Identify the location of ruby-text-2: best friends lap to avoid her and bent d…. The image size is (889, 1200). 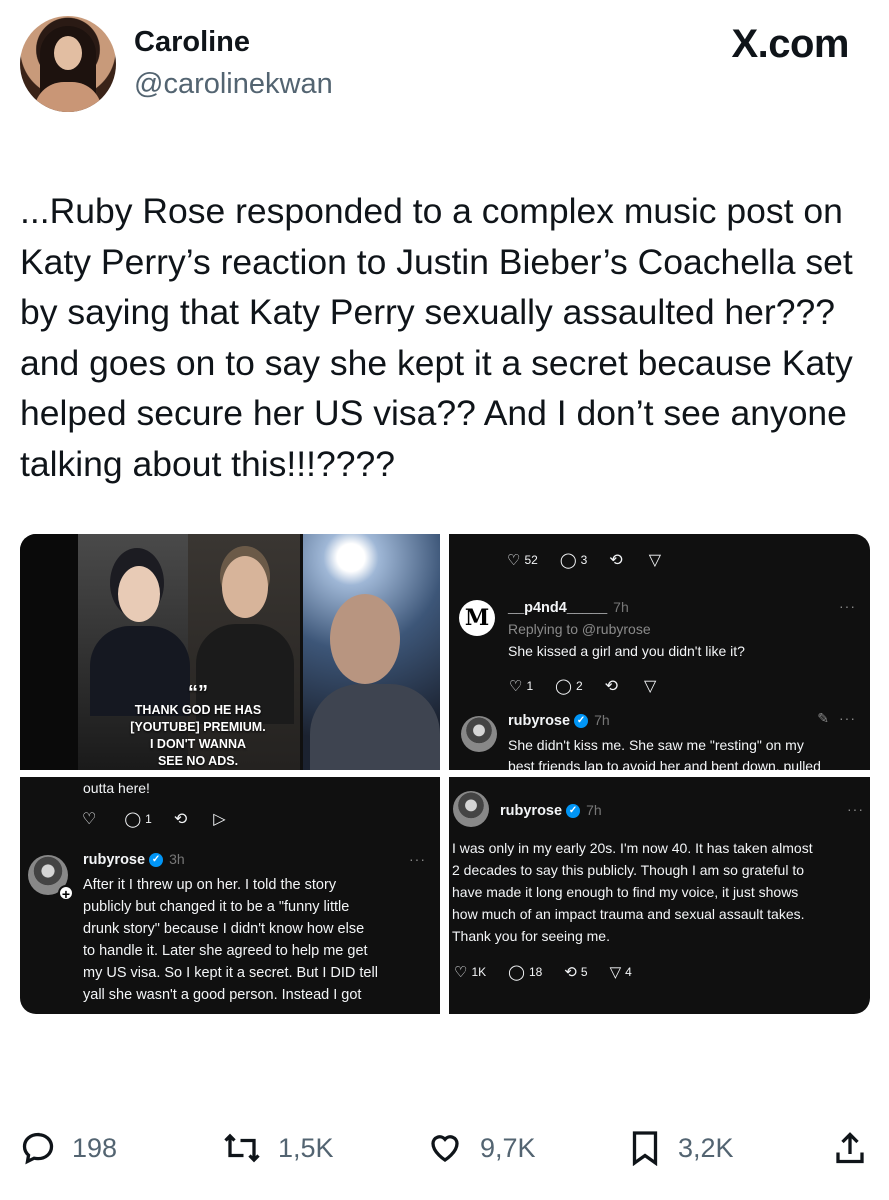
(664, 764).